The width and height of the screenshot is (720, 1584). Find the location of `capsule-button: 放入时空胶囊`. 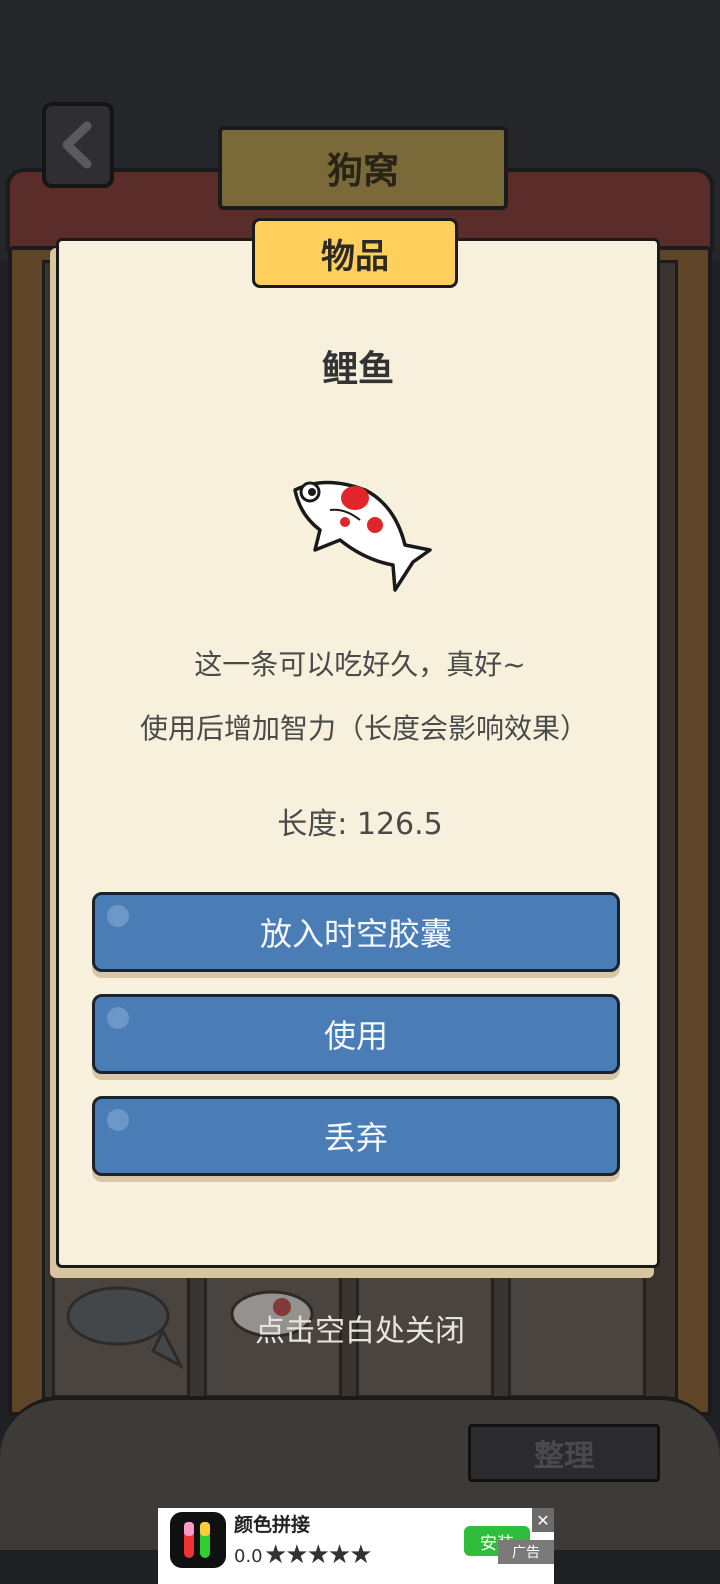

capsule-button: 放入时空胶囊 is located at coordinates (356, 932).